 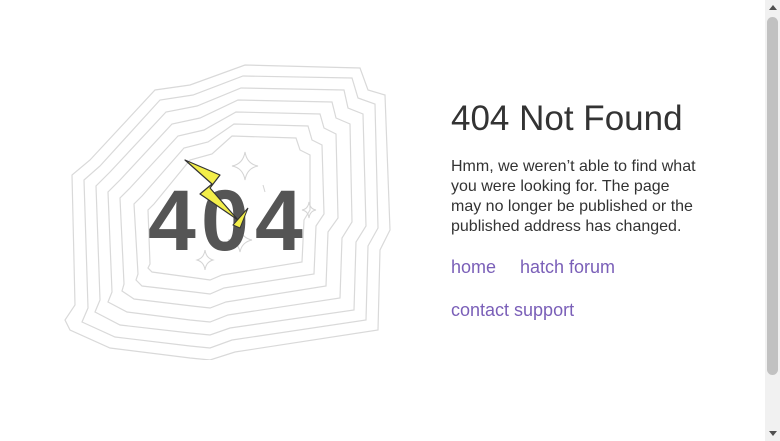 I want to click on arrow-down-icon, so click(x=772, y=433).